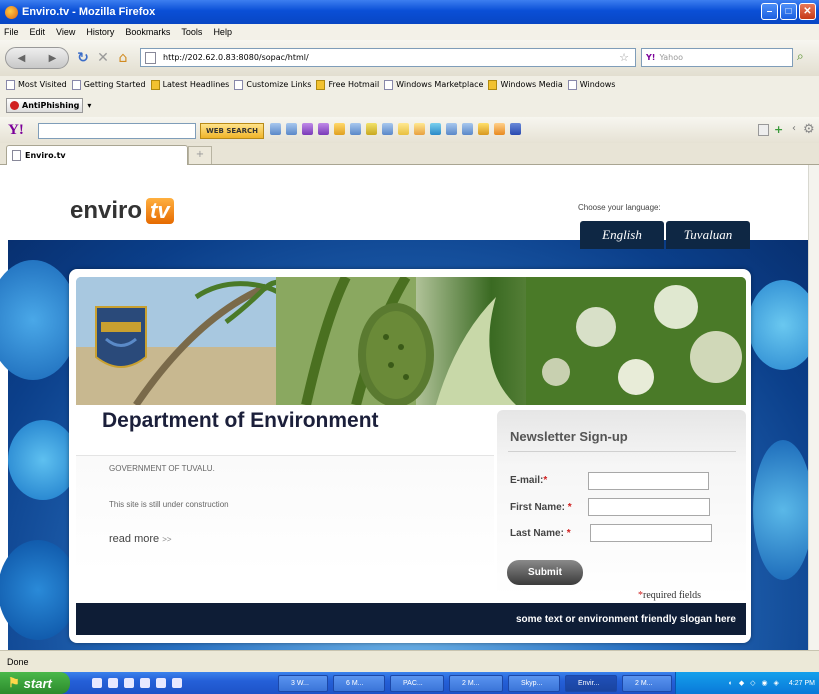 The image size is (819, 694). I want to click on bookmark-most-visited: Most Visited, so click(36, 84).